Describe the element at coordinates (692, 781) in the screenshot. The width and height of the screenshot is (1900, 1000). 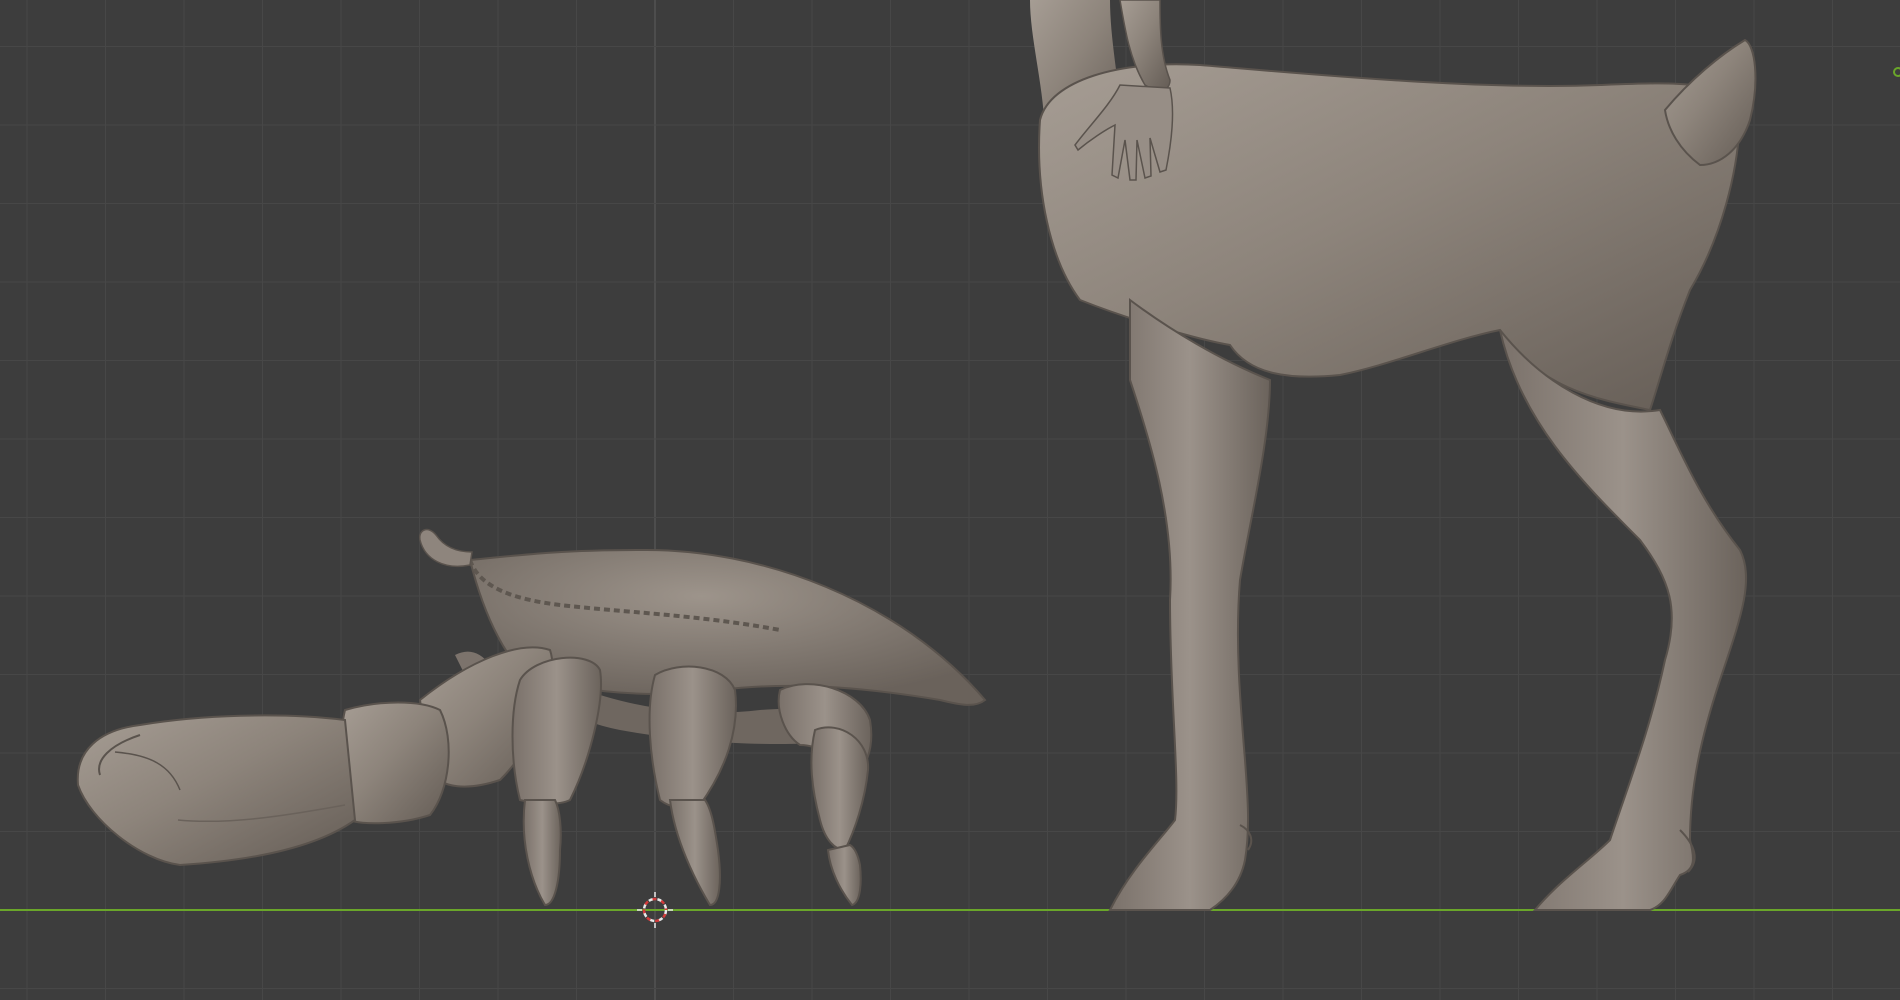
I see `walking-legs` at that location.